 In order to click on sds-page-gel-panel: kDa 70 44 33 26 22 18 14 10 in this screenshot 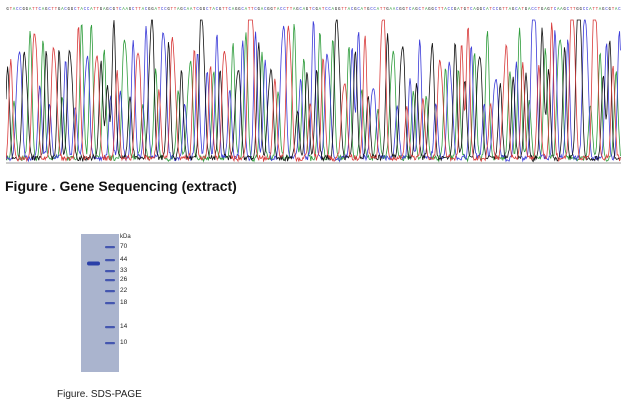, I will do `click(107, 303)`.